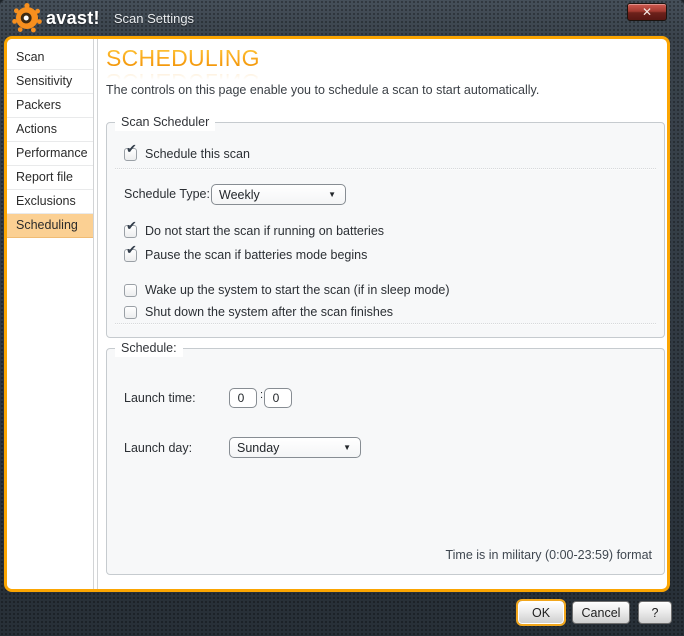 Image resolution: width=684 pixels, height=636 pixels. I want to click on schedule-this-scan-checkbox: ✔, so click(130, 151).